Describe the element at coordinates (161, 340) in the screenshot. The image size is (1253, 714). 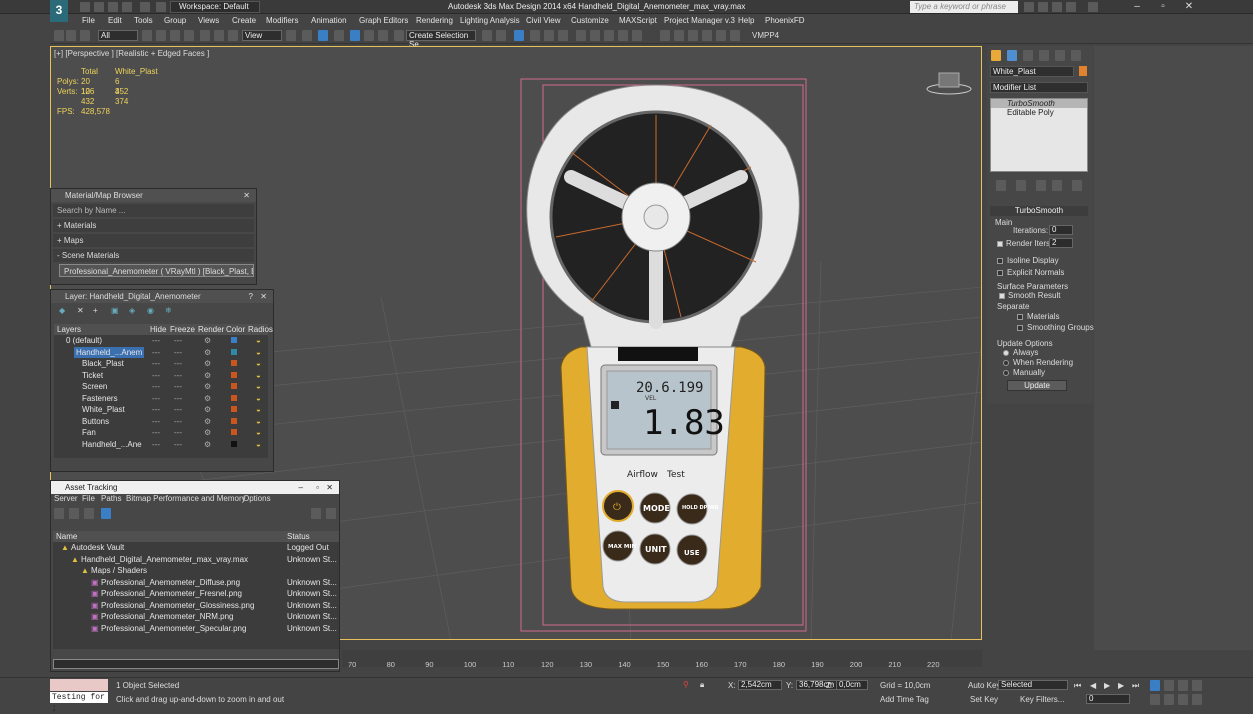
I see `layer-row: 0 (default) --- --- ⚙ ◒` at that location.